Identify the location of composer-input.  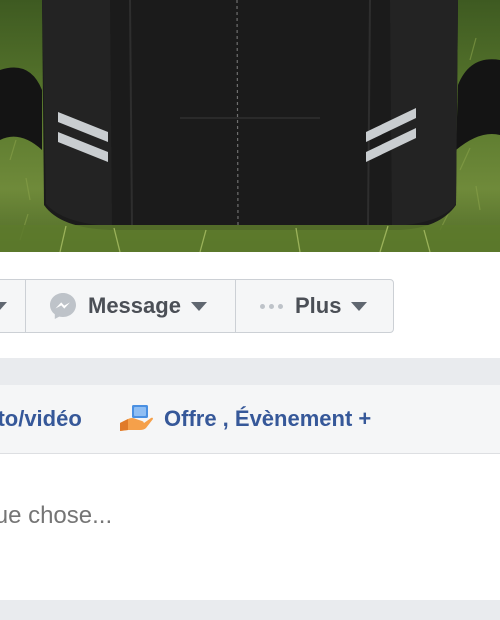
(238, 516).